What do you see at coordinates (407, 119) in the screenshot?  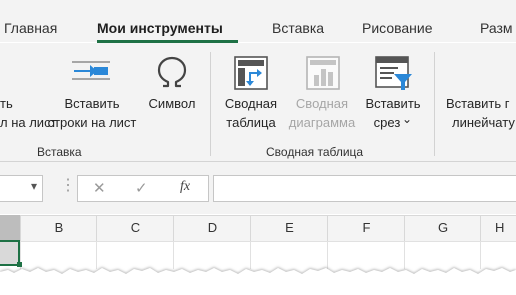 I see `chevron-down-icon: ⌄` at bounding box center [407, 119].